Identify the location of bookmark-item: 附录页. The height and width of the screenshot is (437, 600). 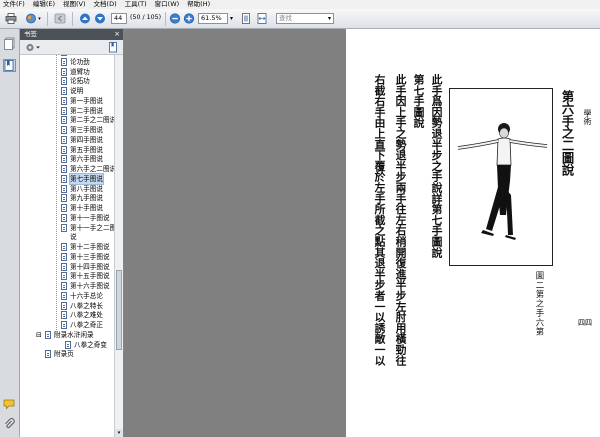
(67, 354).